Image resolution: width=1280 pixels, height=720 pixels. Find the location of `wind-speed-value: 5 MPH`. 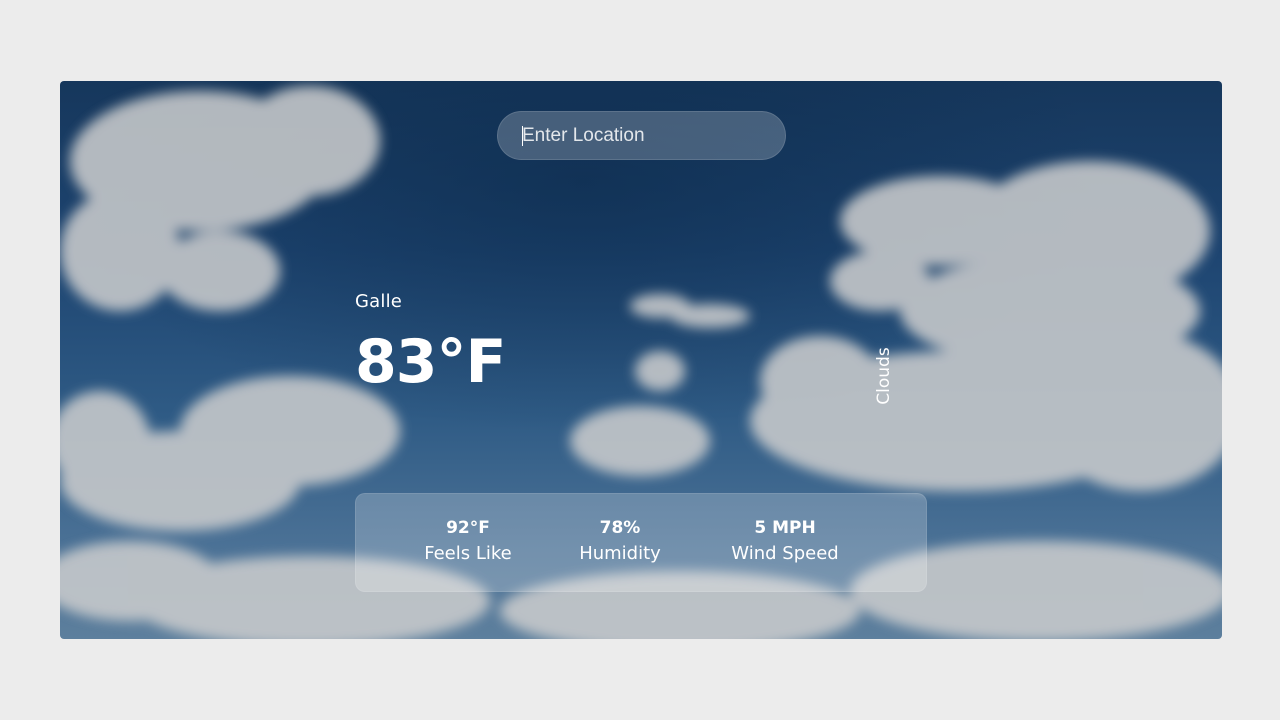

wind-speed-value: 5 MPH is located at coordinates (785, 528).